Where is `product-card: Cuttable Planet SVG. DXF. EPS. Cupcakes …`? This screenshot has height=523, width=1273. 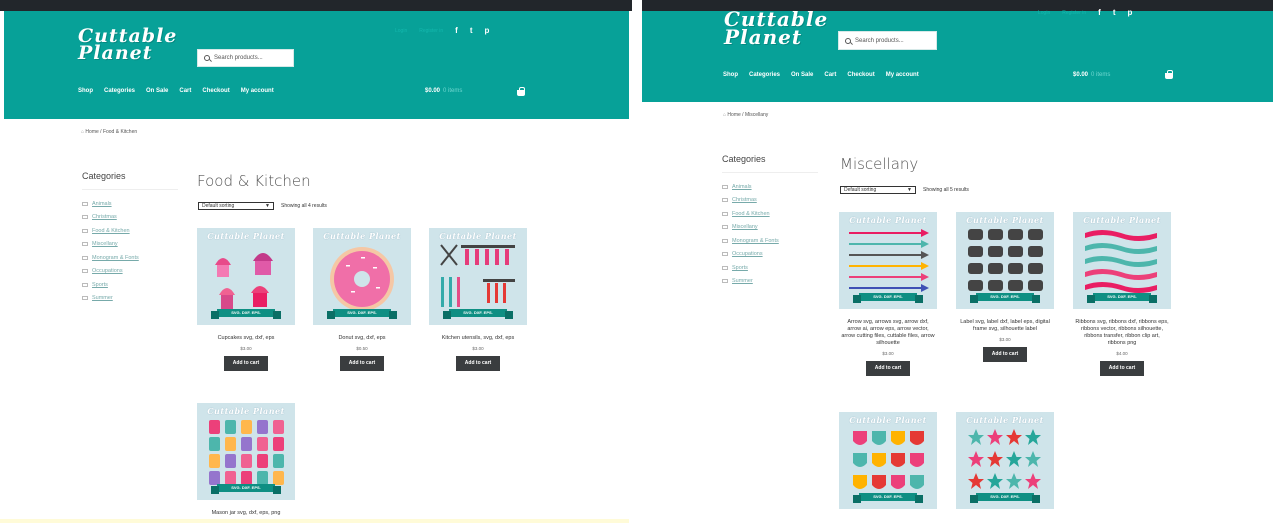
product-card: Cuttable Planet SVG. DXF. EPS. Cupcakes … is located at coordinates (246, 299).